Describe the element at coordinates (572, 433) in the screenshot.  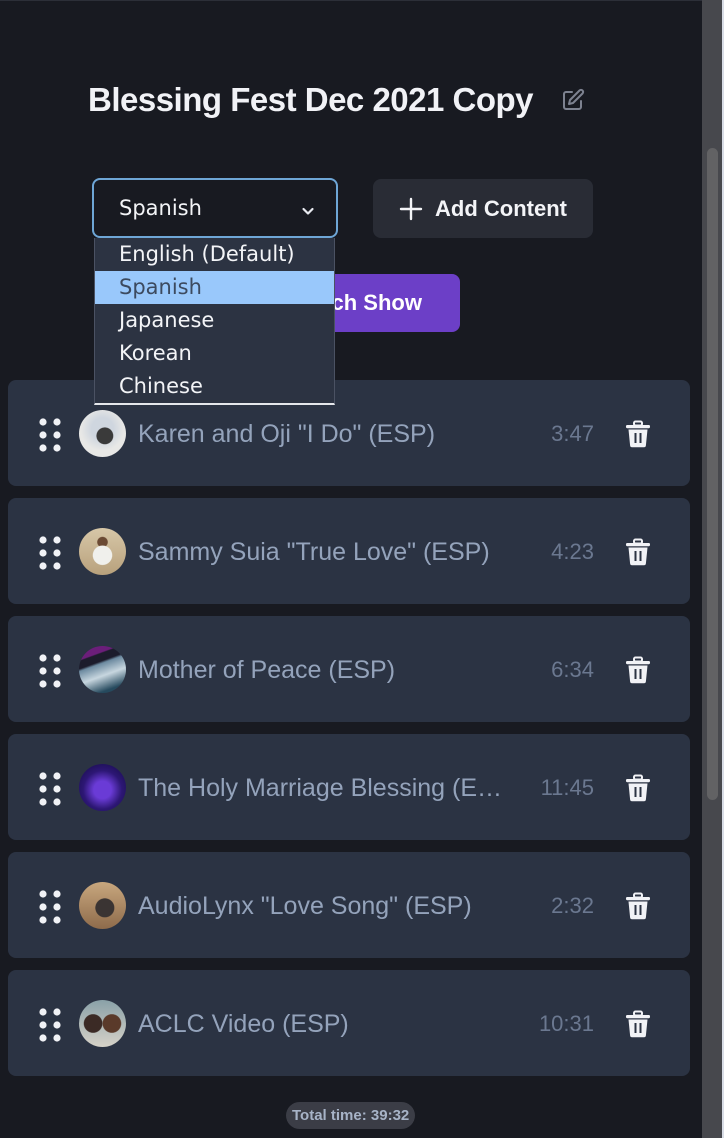
I see `item-duration: 3:47` at that location.